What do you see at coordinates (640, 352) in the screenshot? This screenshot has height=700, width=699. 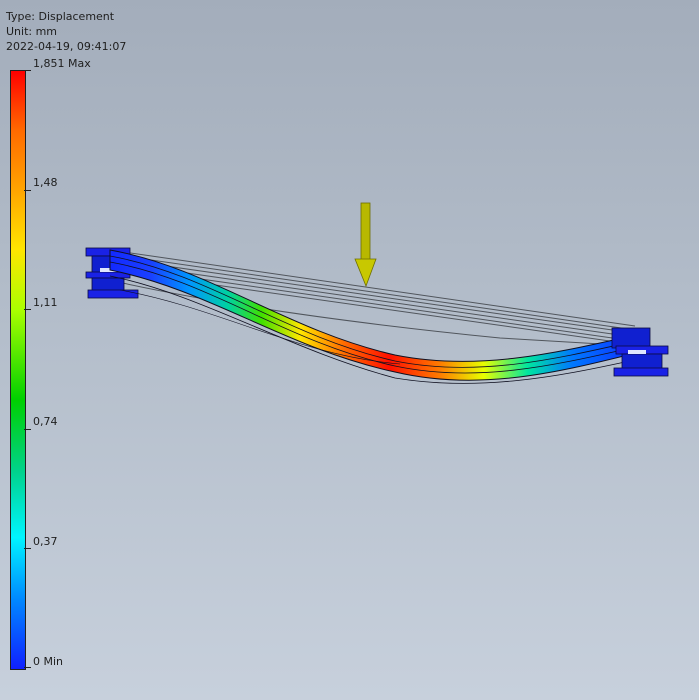 I see `right-support` at bounding box center [640, 352].